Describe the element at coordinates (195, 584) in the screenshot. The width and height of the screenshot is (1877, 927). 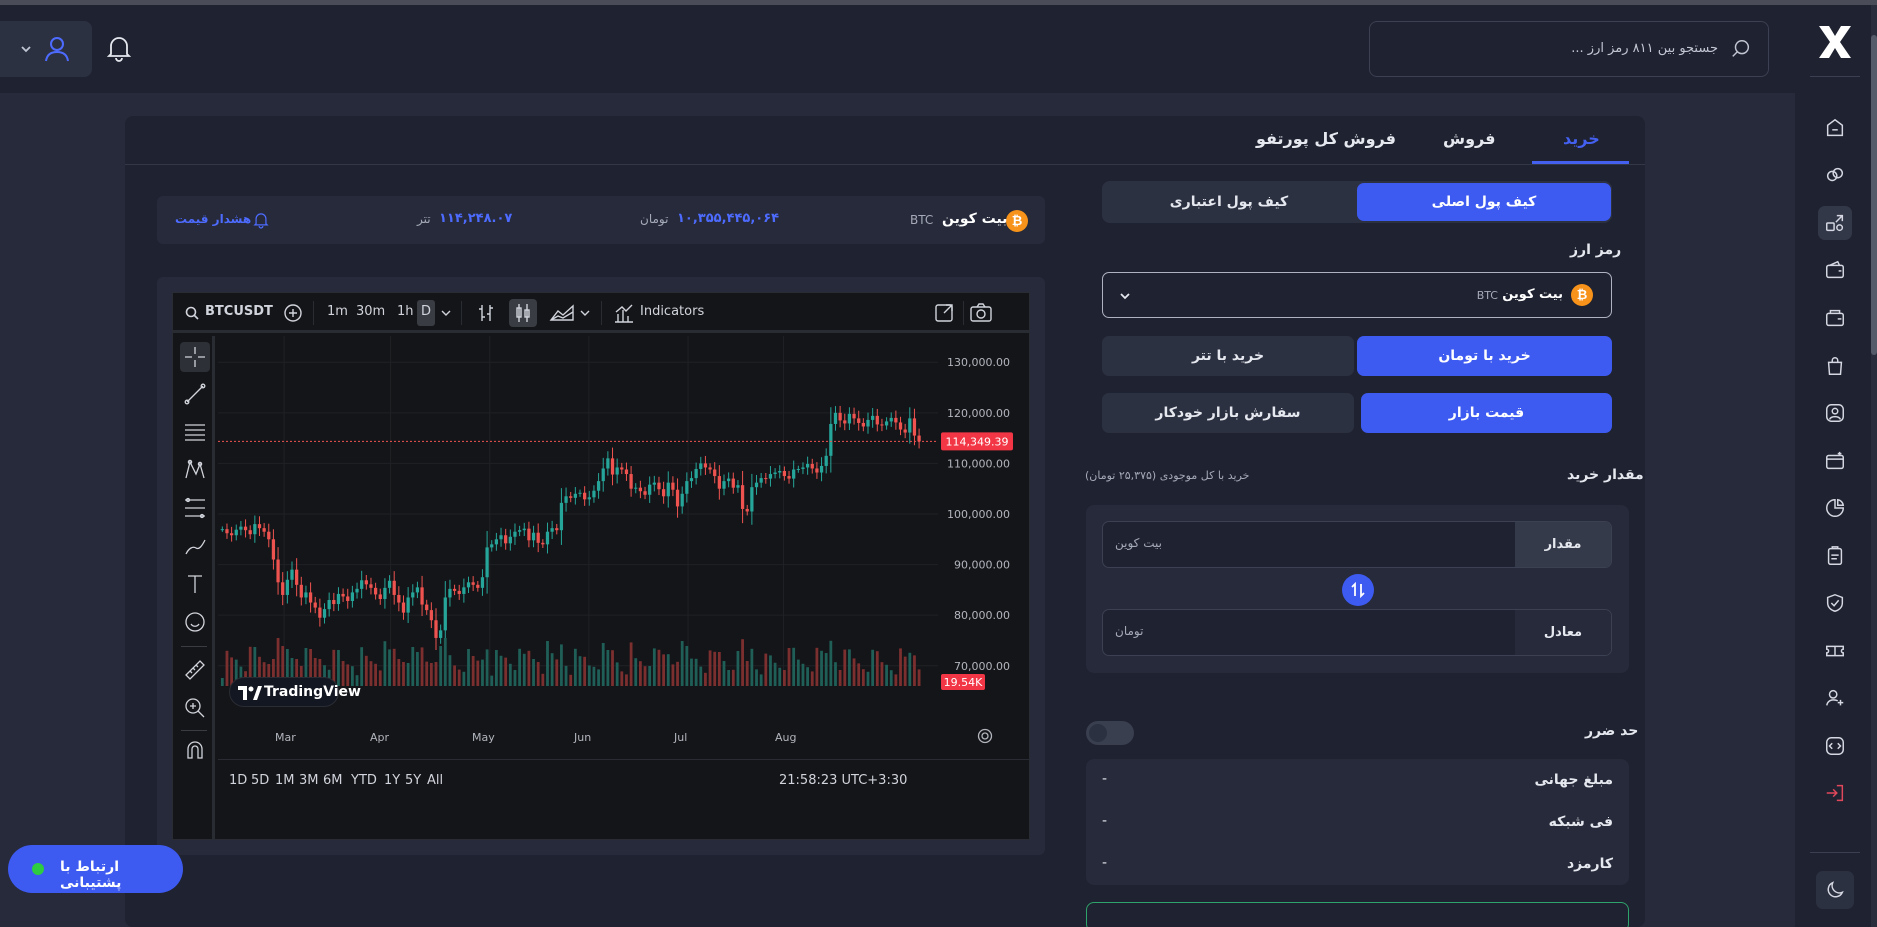
I see `text-icon` at that location.